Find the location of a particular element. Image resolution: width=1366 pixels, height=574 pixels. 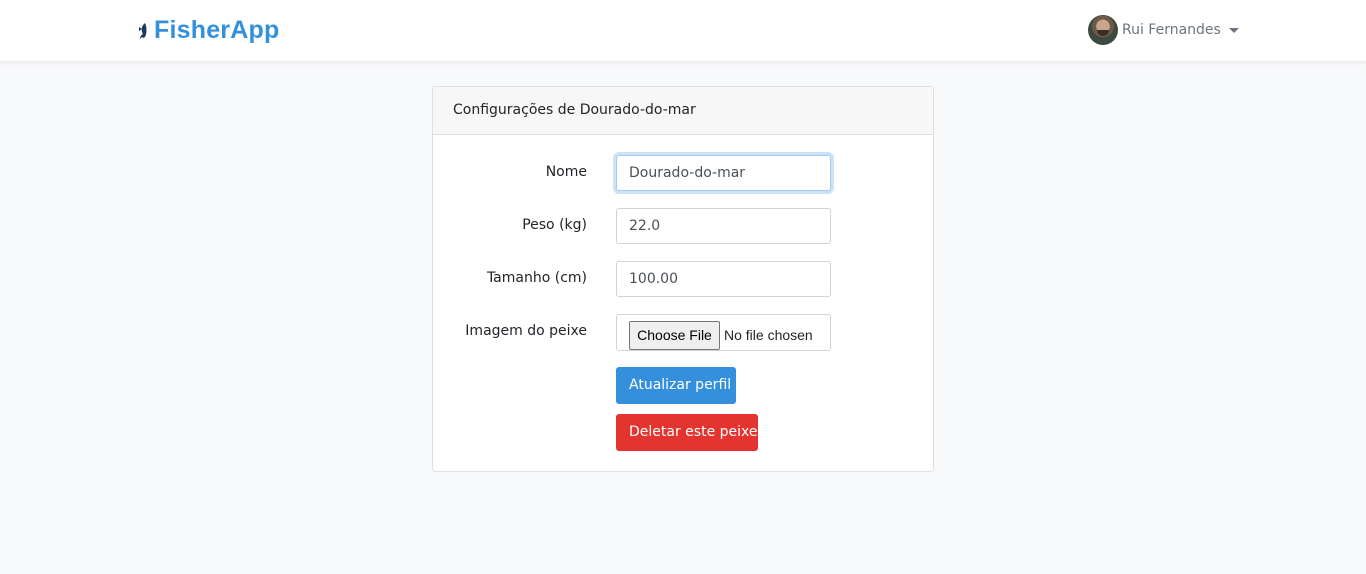

tamanho-input is located at coordinates (723, 279).